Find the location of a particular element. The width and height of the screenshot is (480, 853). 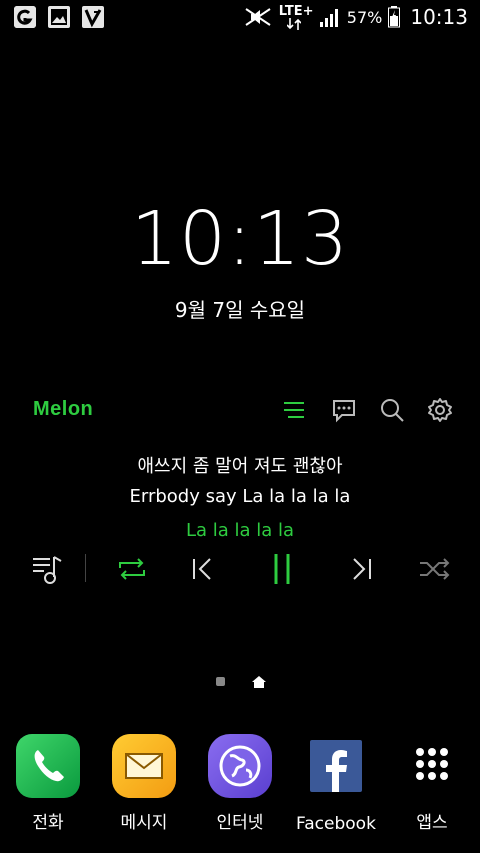

dock-label-internet: 인터넷 is located at coordinates (240, 823).